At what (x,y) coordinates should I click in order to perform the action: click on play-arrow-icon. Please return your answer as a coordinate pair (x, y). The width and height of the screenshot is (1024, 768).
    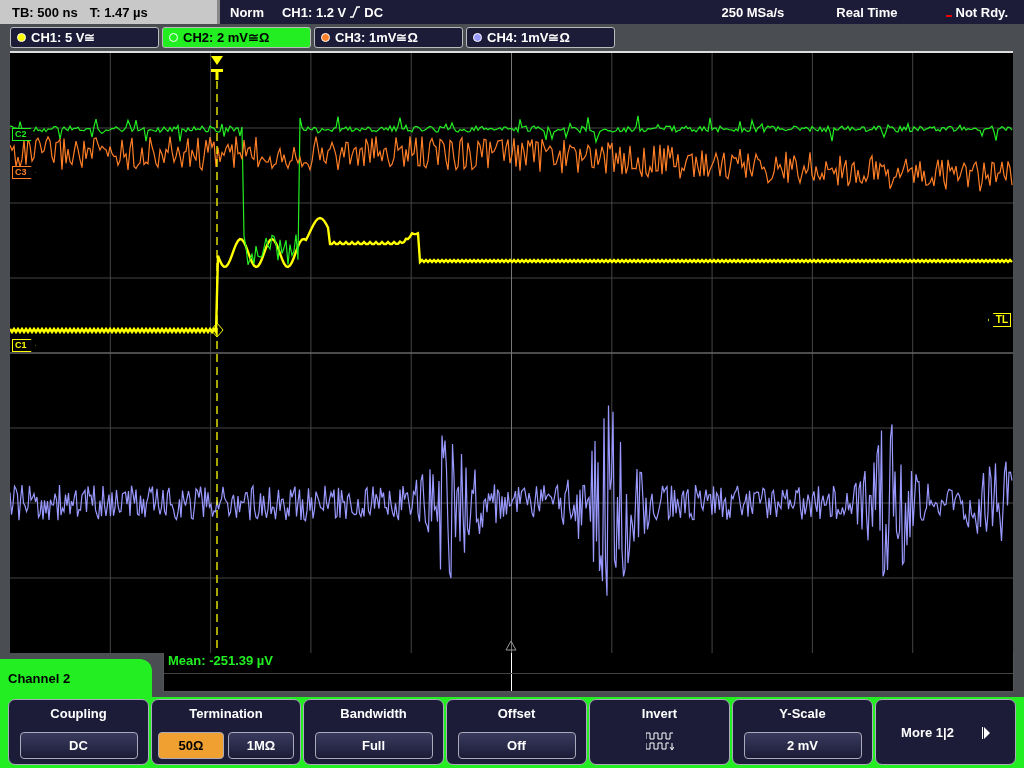
    Looking at the image, I should click on (985, 732).